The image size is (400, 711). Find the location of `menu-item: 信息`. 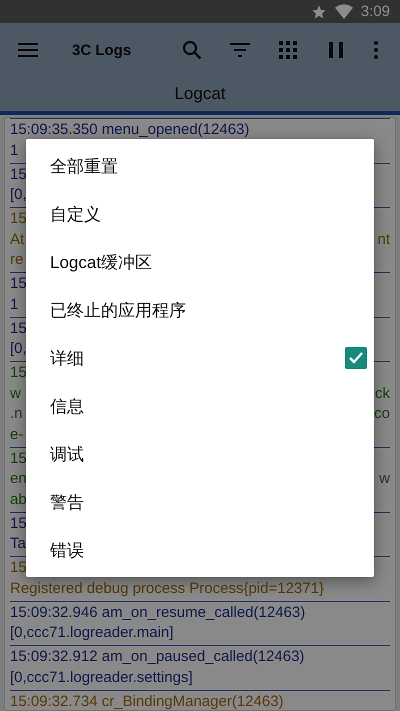

menu-item: 信息 is located at coordinates (200, 406).